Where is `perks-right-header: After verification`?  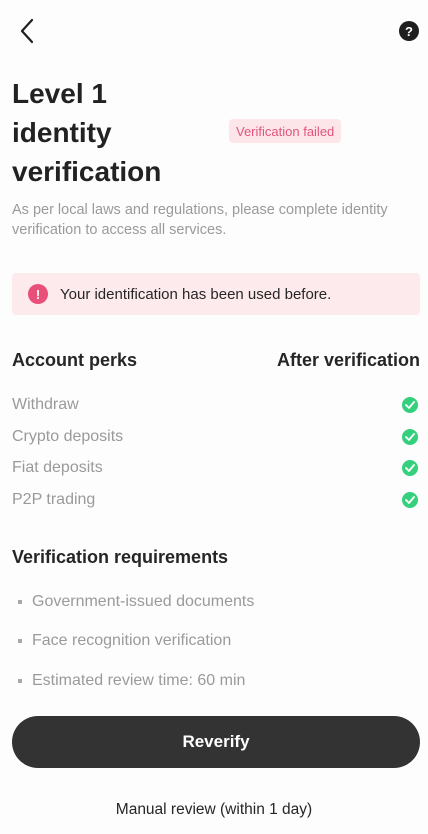
perks-right-header: After verification is located at coordinates (348, 360).